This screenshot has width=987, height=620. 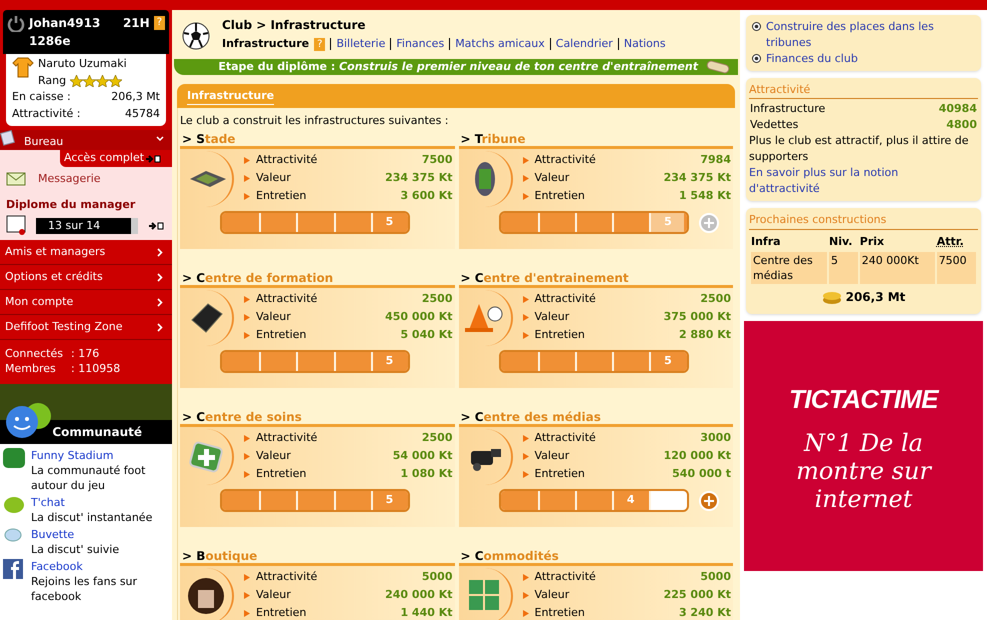 What do you see at coordinates (956, 268) in the screenshot?
I see `table-cell: 7500` at bounding box center [956, 268].